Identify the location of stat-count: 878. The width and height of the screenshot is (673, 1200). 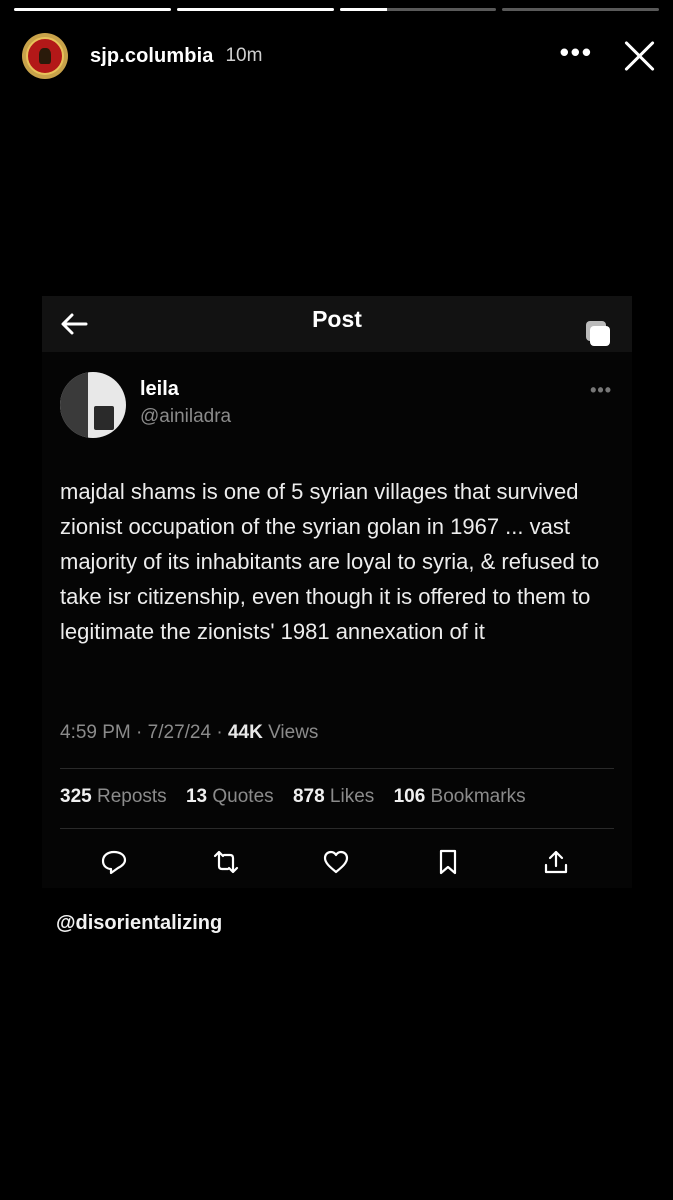
(308, 796).